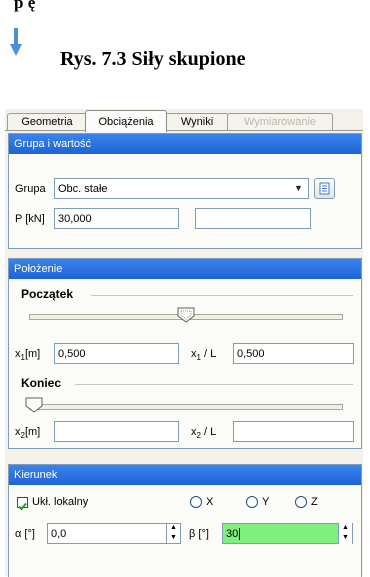 This screenshot has height=577, width=370. Describe the element at coordinates (345, 533) in the screenshot. I see `beta-spinner: ▲ ▼` at that location.